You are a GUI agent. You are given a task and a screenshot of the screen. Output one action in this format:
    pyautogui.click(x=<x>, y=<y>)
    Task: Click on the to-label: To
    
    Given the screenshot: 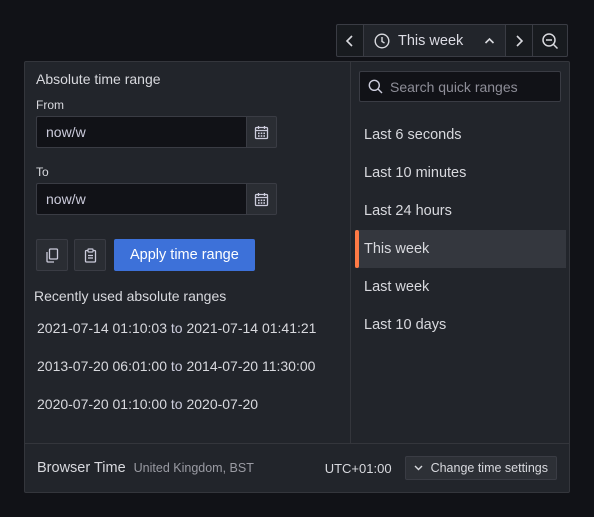 What is the action you would take?
    pyautogui.click(x=42, y=172)
    